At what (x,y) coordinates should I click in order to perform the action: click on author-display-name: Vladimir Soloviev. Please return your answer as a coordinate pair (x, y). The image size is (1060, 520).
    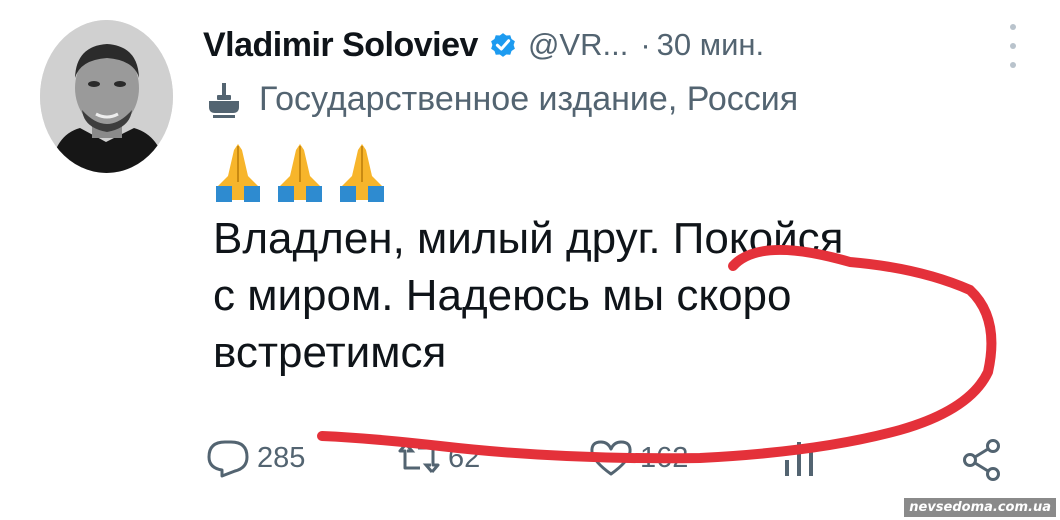
    Looking at the image, I should click on (340, 45).